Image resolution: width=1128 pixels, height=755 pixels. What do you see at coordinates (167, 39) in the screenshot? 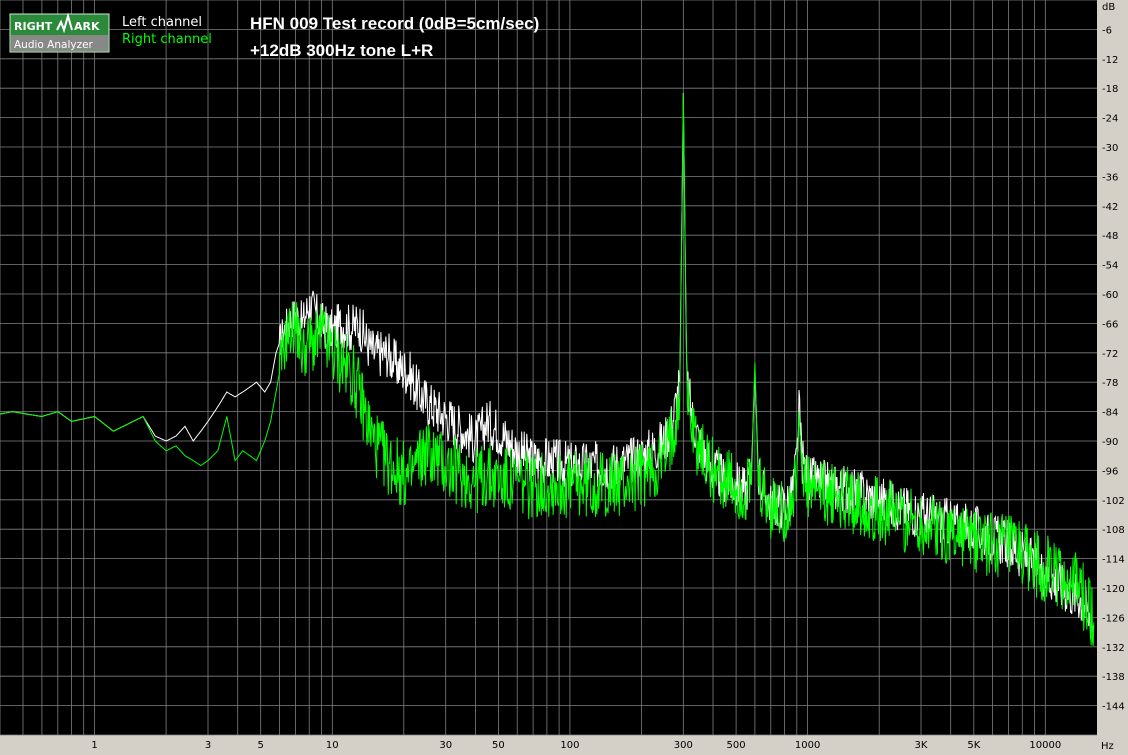
I see `legend-right-channel: Right channel` at bounding box center [167, 39].